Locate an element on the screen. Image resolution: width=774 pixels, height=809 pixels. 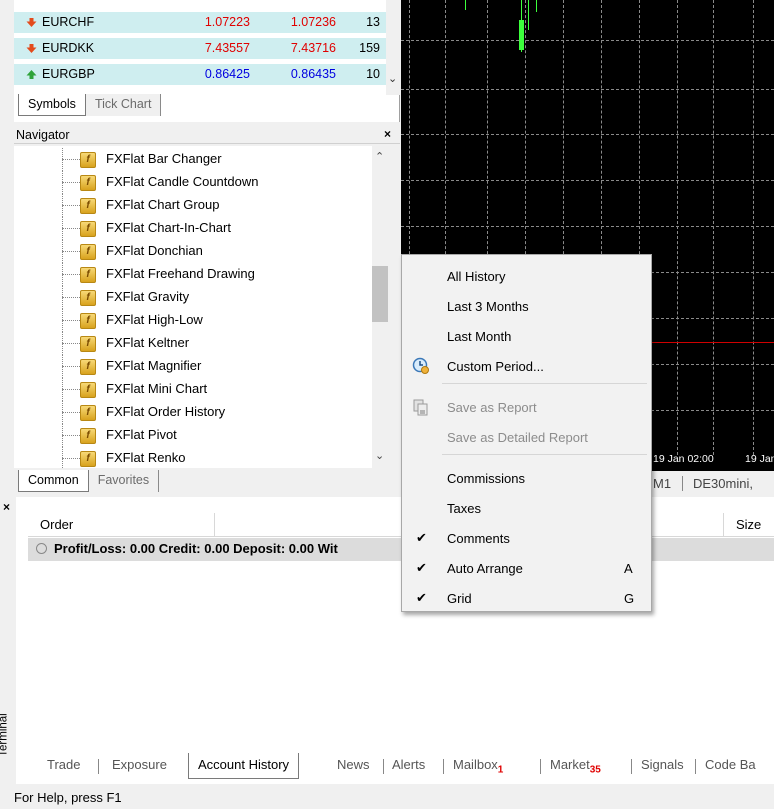
ask-price: 0.86435 is located at coordinates (313, 74).